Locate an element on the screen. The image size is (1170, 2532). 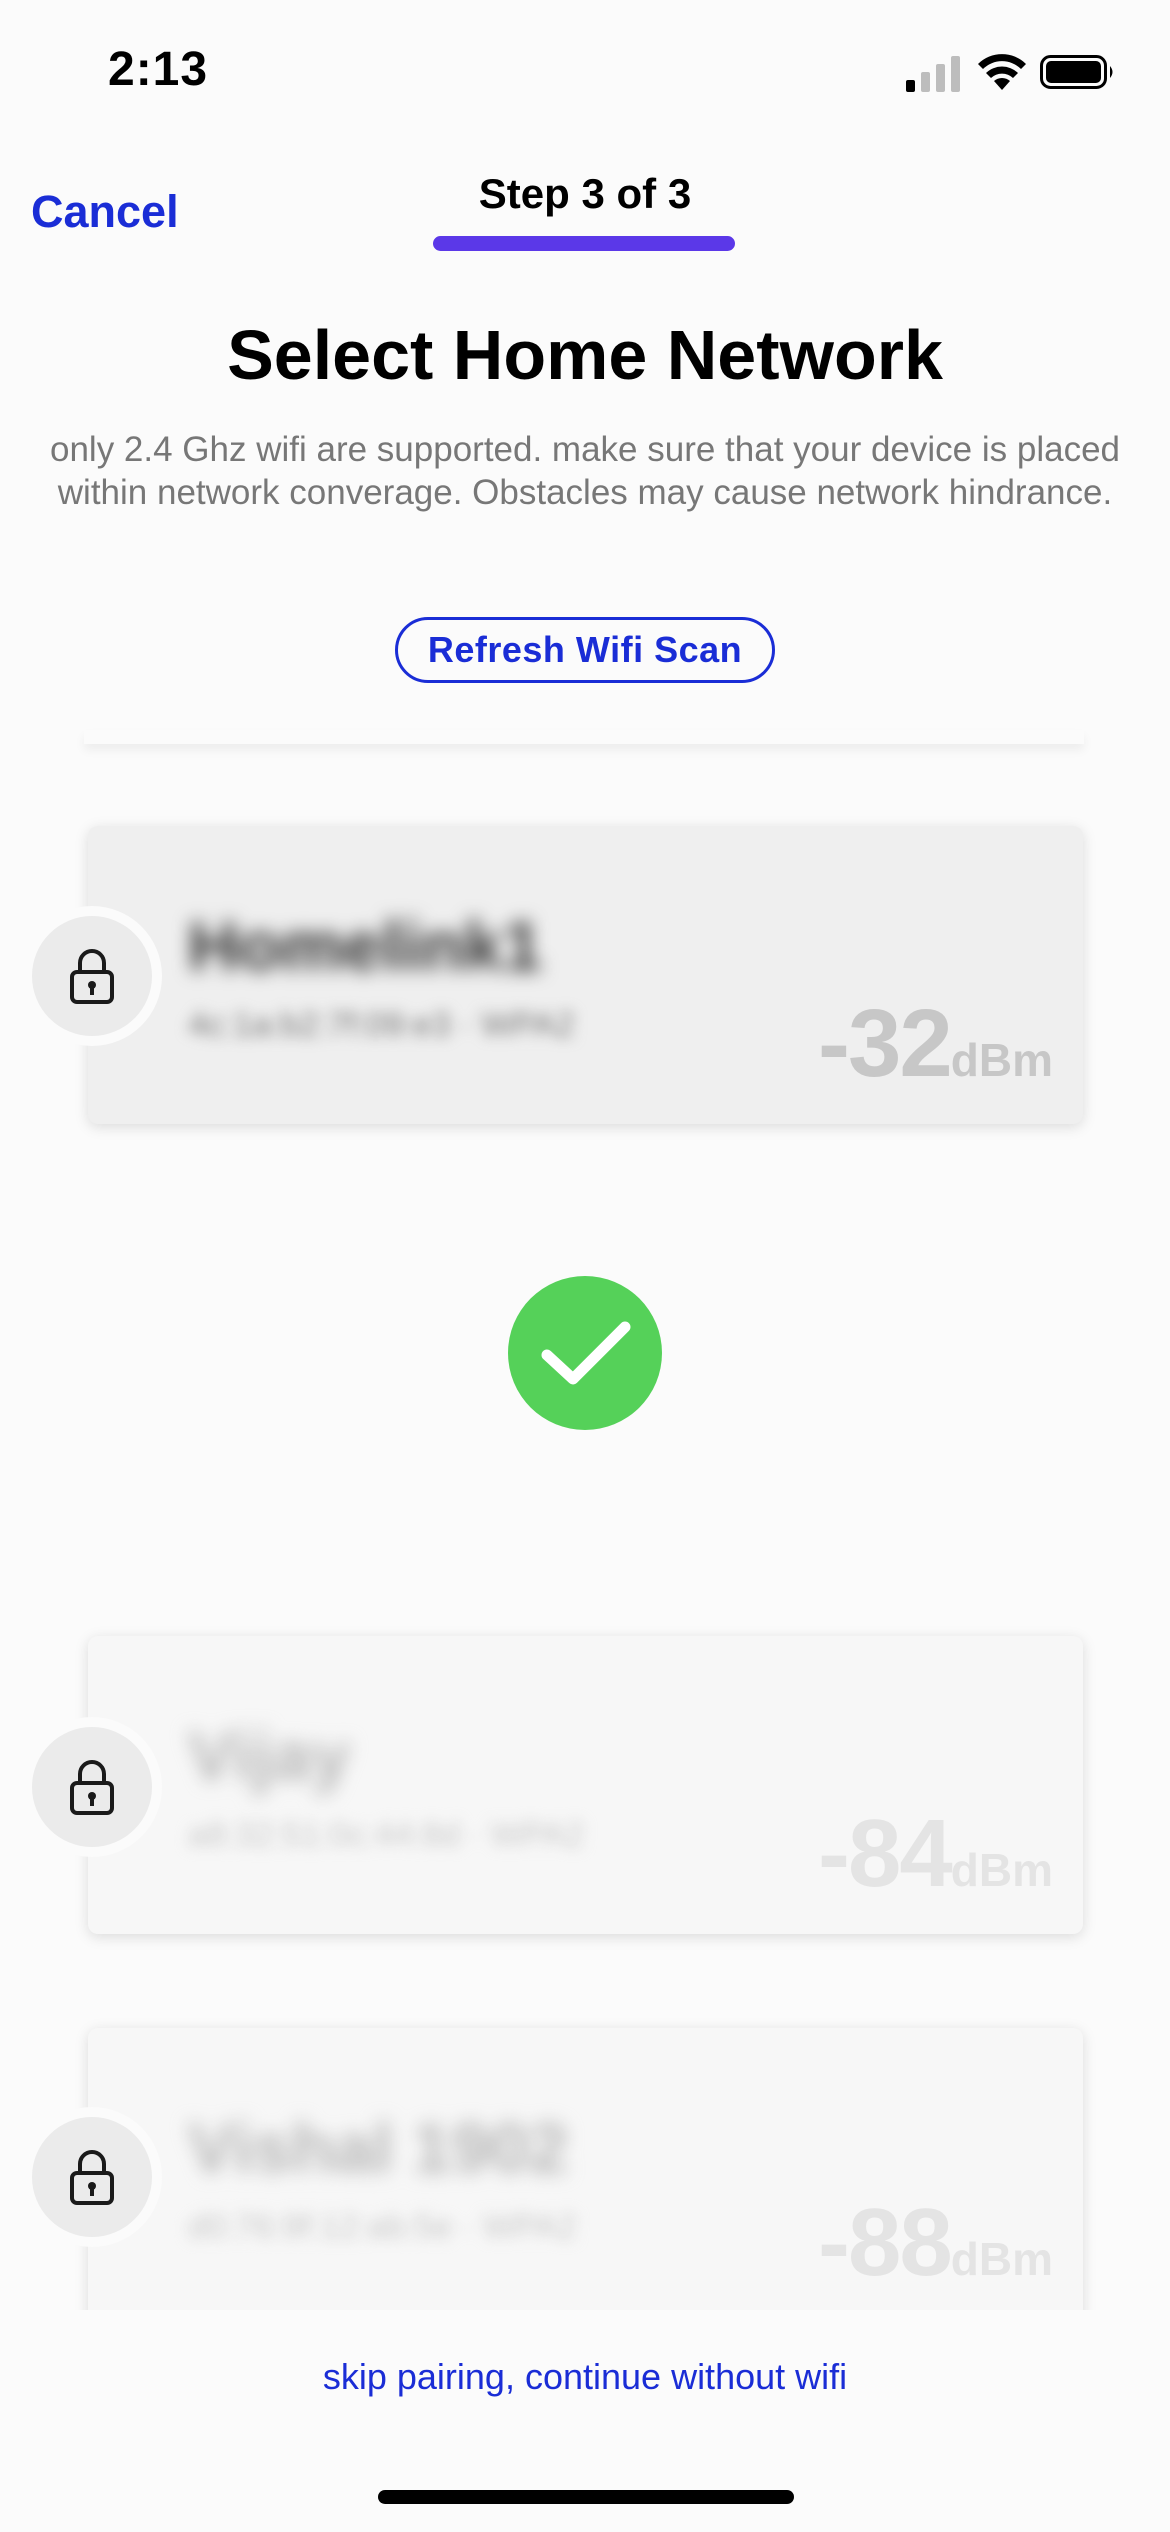
signal-value: -84 is located at coordinates (885, 1853).